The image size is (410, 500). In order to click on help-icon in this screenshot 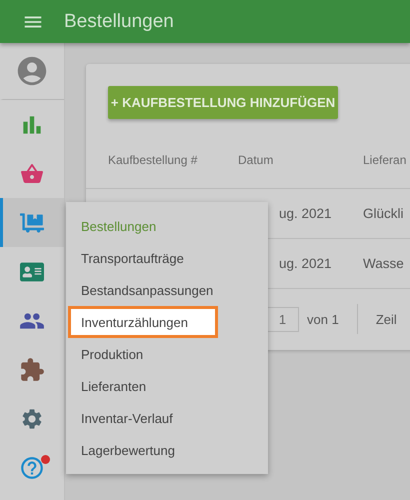, I will do `click(32, 467)`.